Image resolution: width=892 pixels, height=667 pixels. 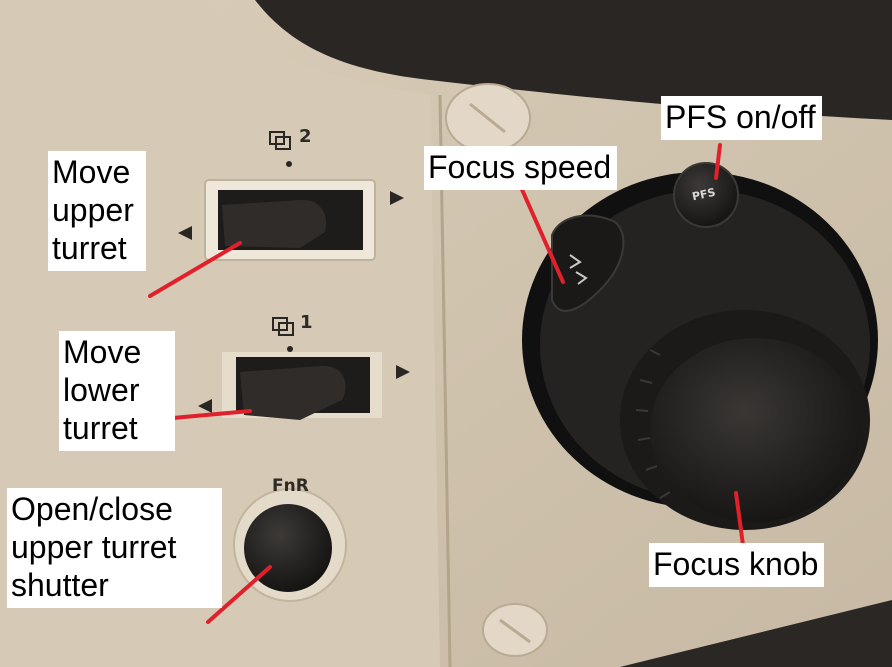 What do you see at coordinates (290, 486) in the screenshot?
I see `fnr-marking: FnR` at bounding box center [290, 486].